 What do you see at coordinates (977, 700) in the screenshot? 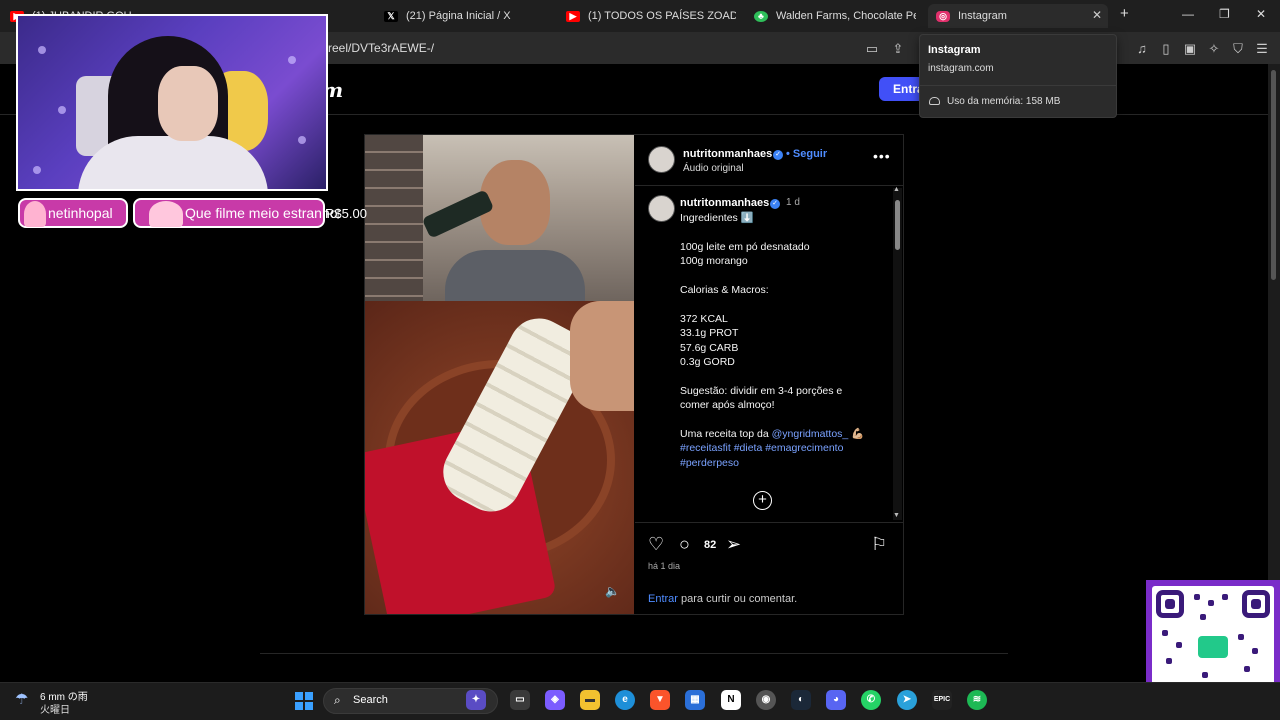
I see `spotify-icon: ≋` at bounding box center [977, 700].